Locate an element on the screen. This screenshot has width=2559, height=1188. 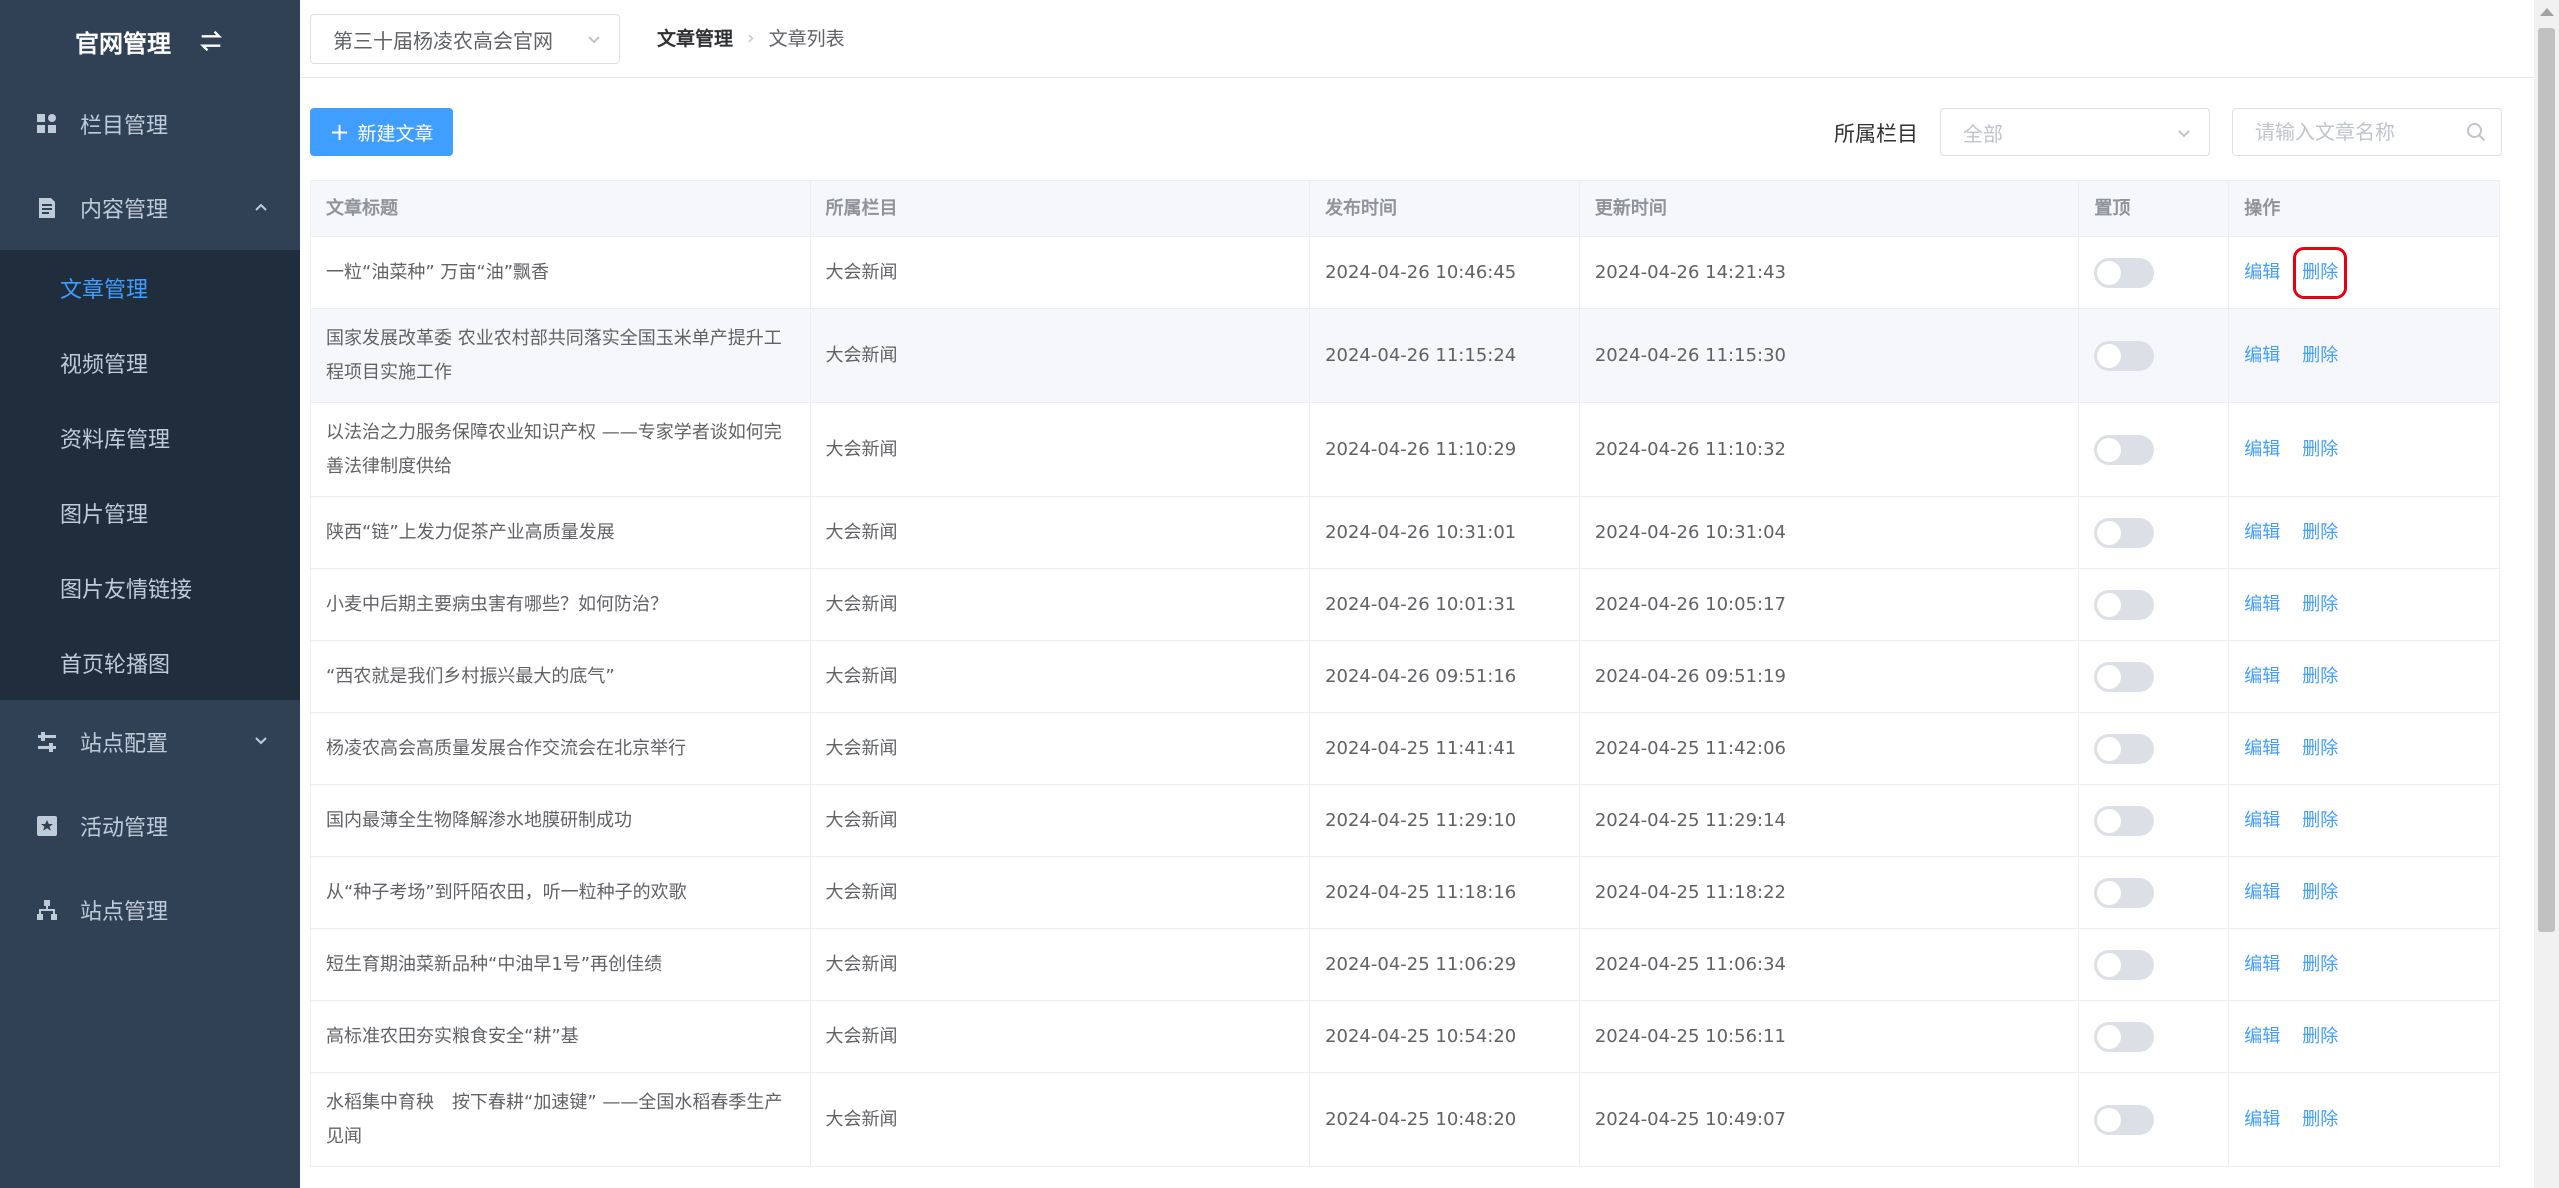
sitemap-icon is located at coordinates (47, 910).